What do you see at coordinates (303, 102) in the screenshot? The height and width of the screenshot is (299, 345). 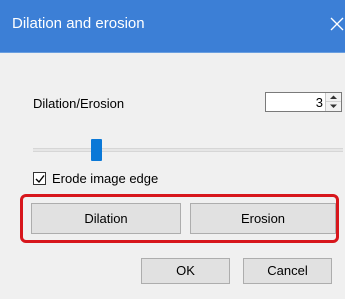 I see `iterations-spinbox: 3` at bounding box center [303, 102].